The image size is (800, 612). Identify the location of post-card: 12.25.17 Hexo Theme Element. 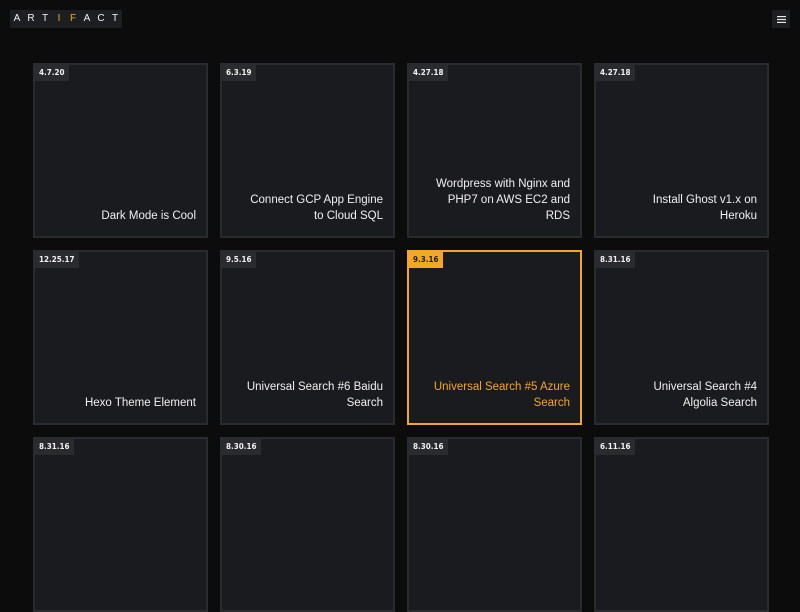
(120, 337).